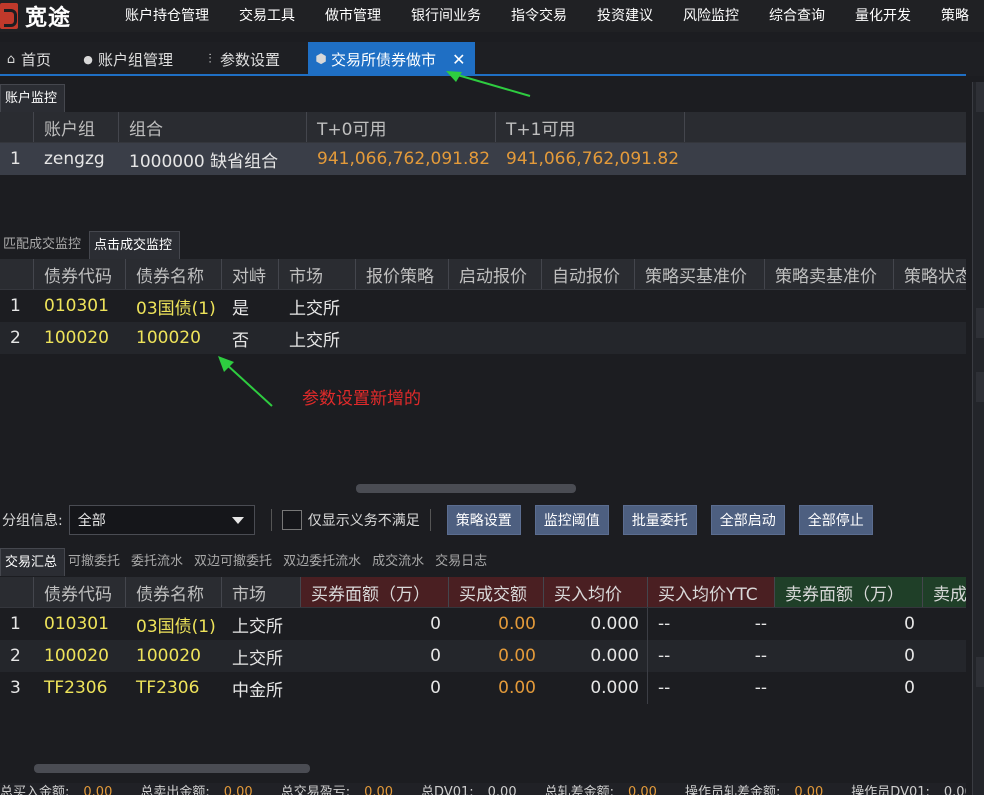 The image size is (984, 795). Describe the element at coordinates (363, 521) in the screenshot. I see `obligation-checkbox-label: 仅显示义务不满足` at that location.